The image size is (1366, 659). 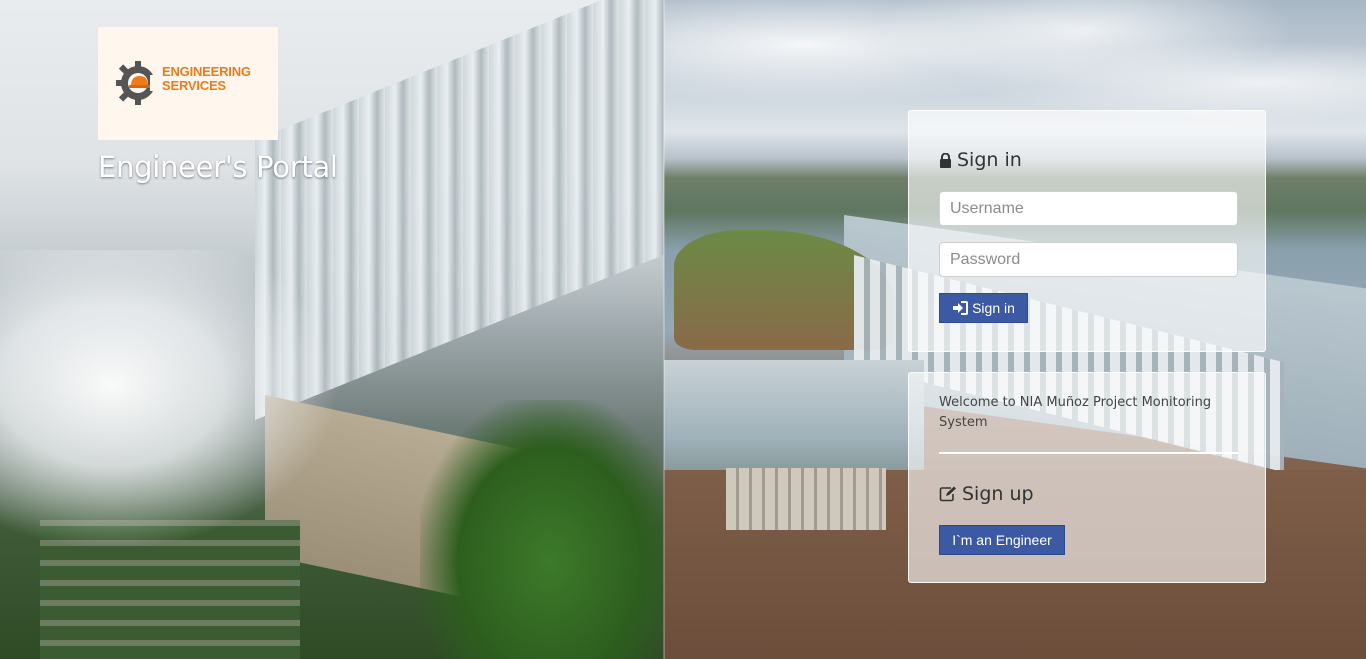 What do you see at coordinates (993, 308) in the screenshot?
I see `signin-button-label: Sign in` at bounding box center [993, 308].